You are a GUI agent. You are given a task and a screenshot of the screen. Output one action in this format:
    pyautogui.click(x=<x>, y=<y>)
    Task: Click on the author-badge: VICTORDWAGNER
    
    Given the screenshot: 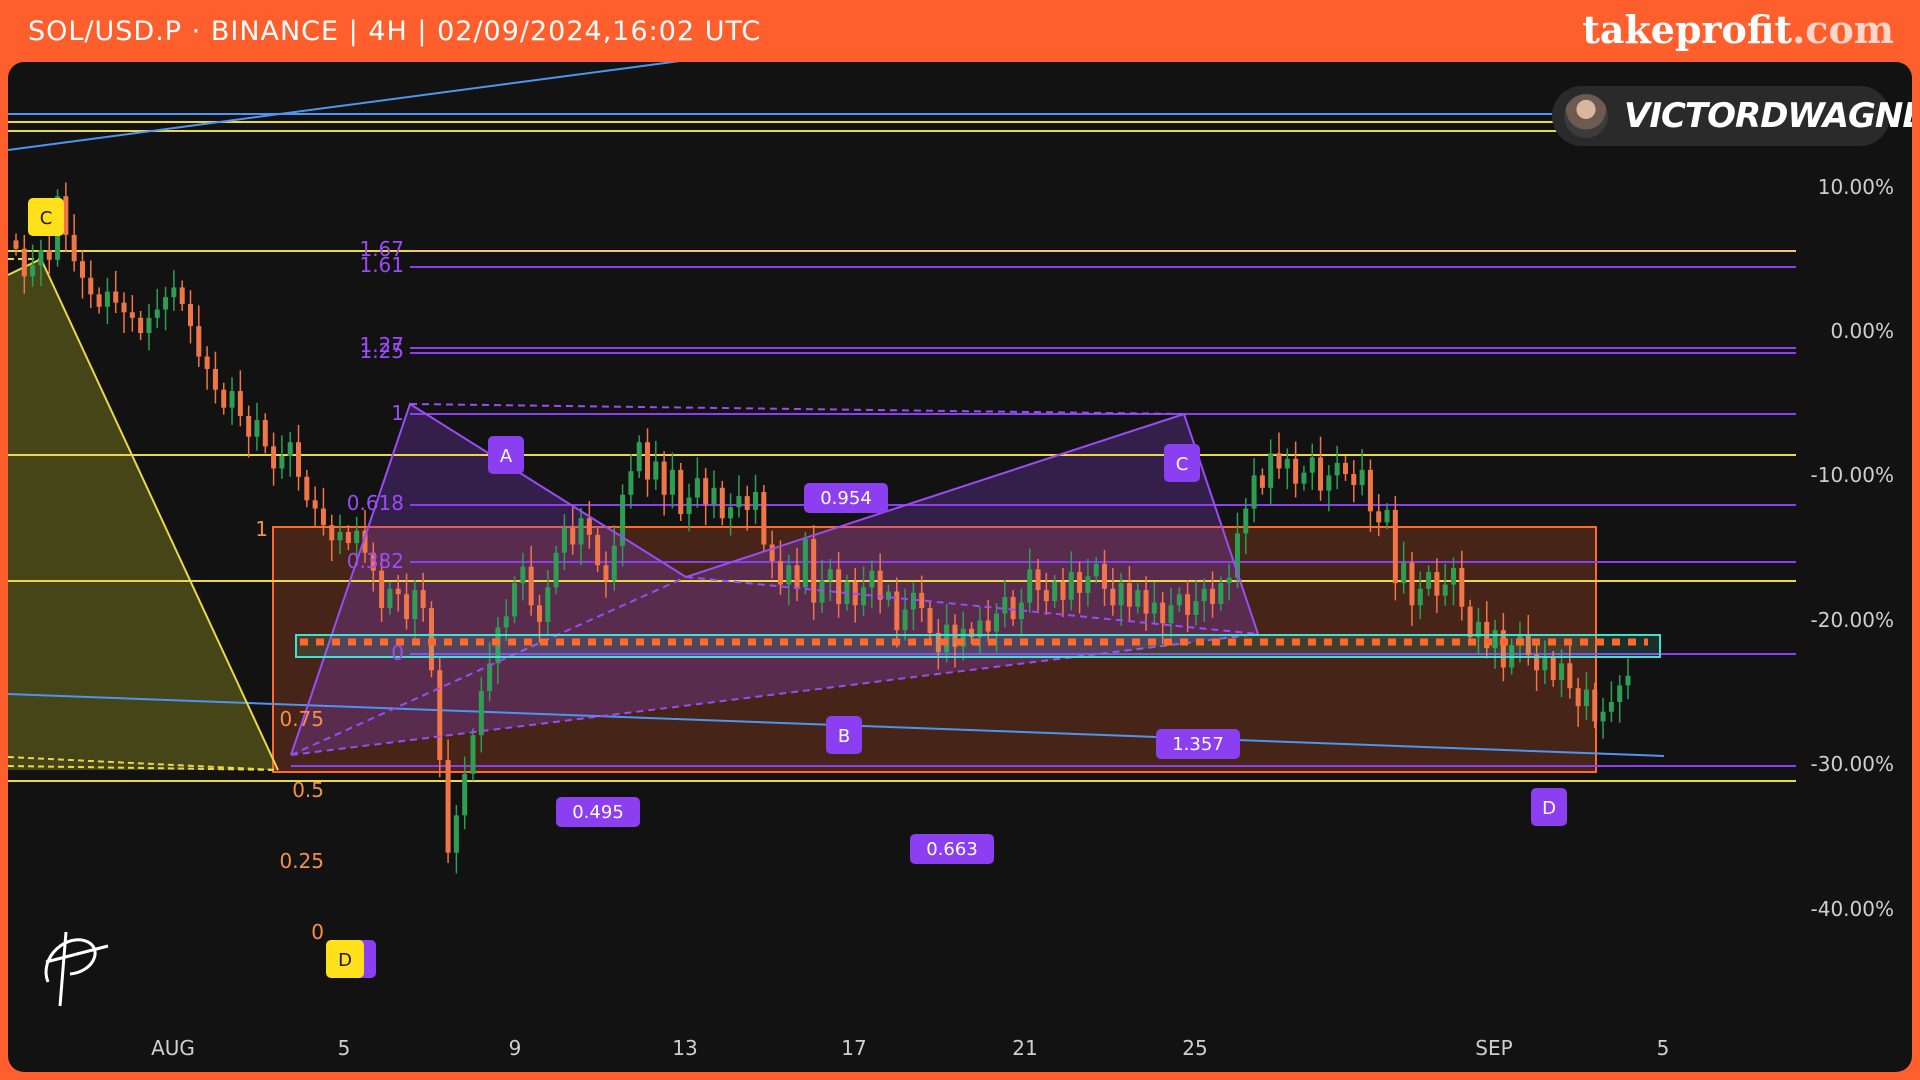 What is the action you would take?
    pyautogui.click(x=1732, y=116)
    